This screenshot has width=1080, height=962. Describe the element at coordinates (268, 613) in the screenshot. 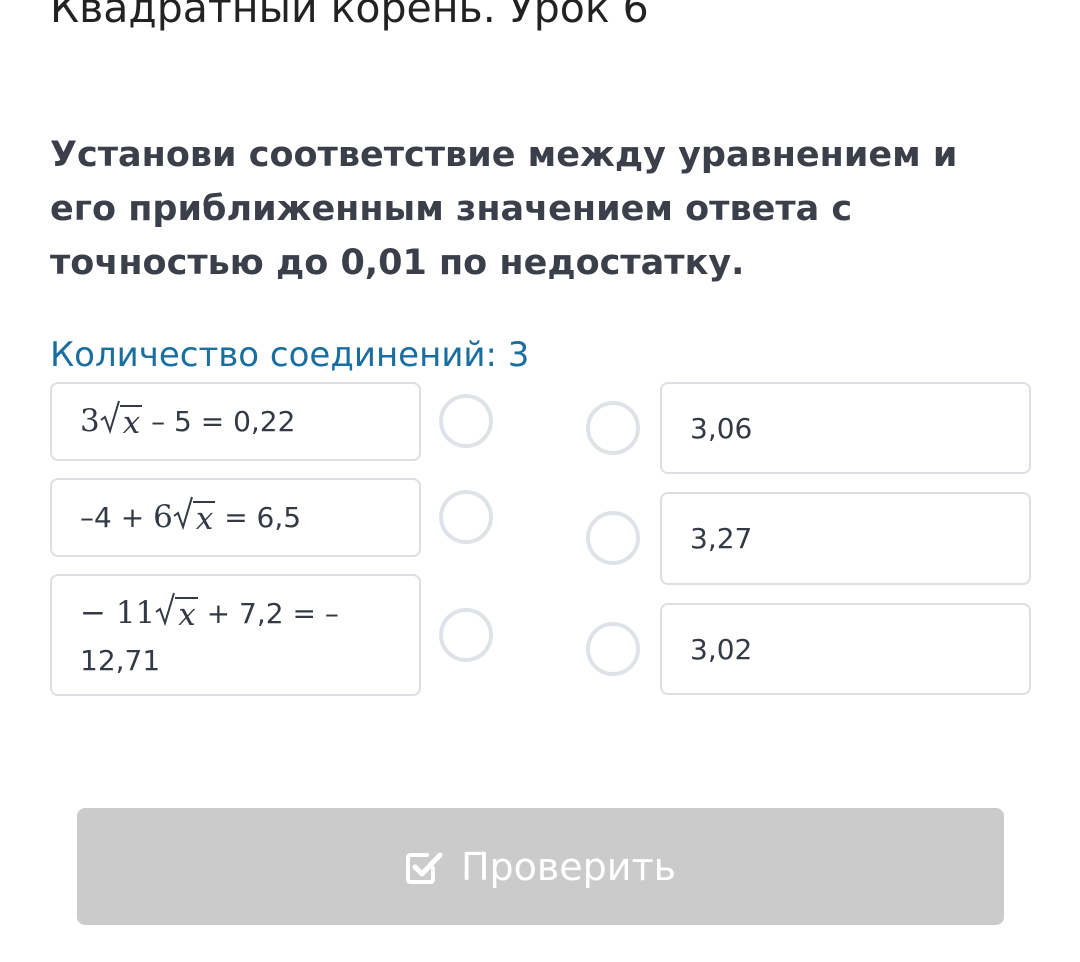

I see `equation-rest: + 7,2 = –` at that location.